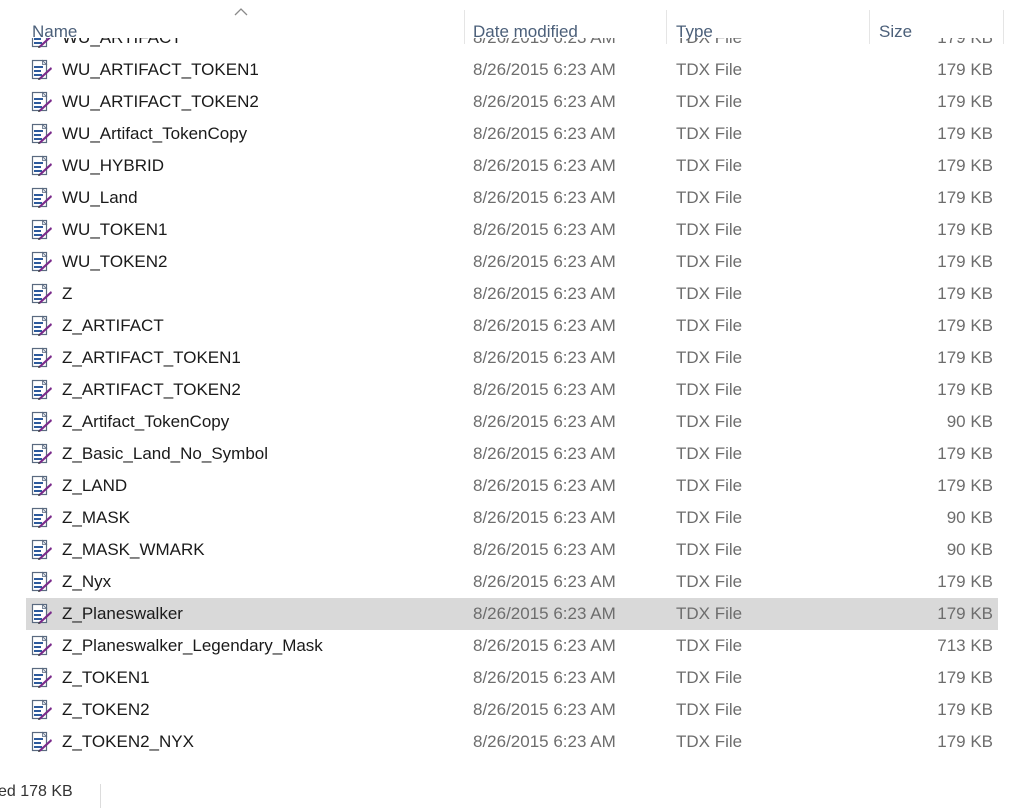 This screenshot has width=1024, height=809. Describe the element at coordinates (192, 645) in the screenshot. I see `file-name: Z_Planeswalker_Legendary_Mask` at that location.